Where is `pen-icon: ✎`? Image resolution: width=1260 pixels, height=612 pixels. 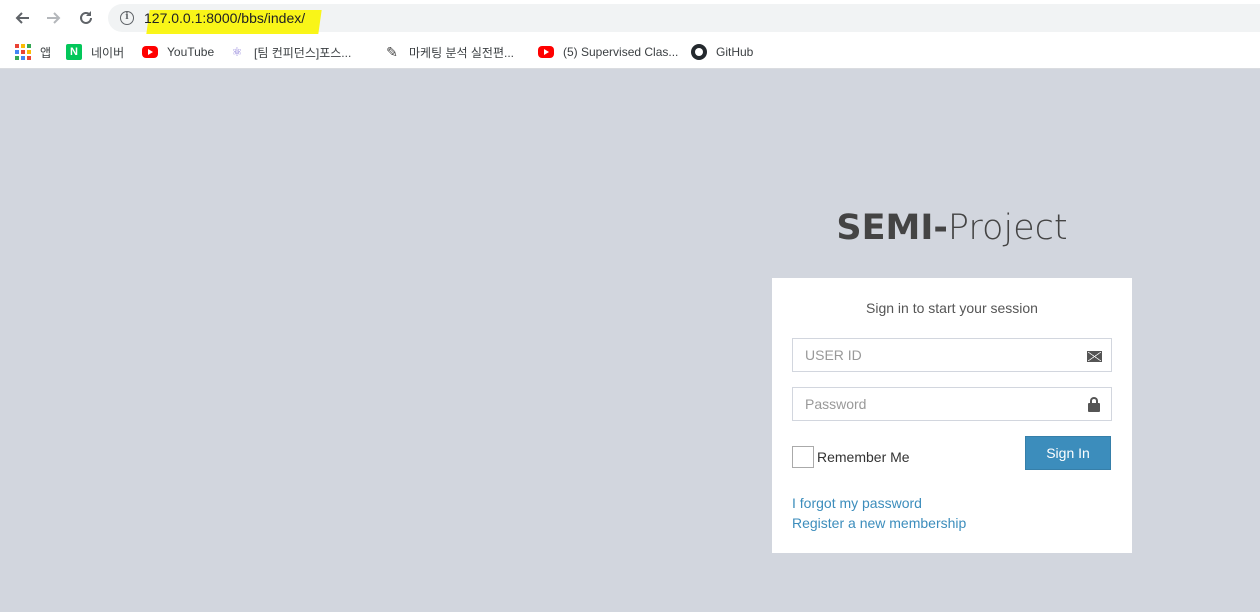 pen-icon: ✎ is located at coordinates (392, 51).